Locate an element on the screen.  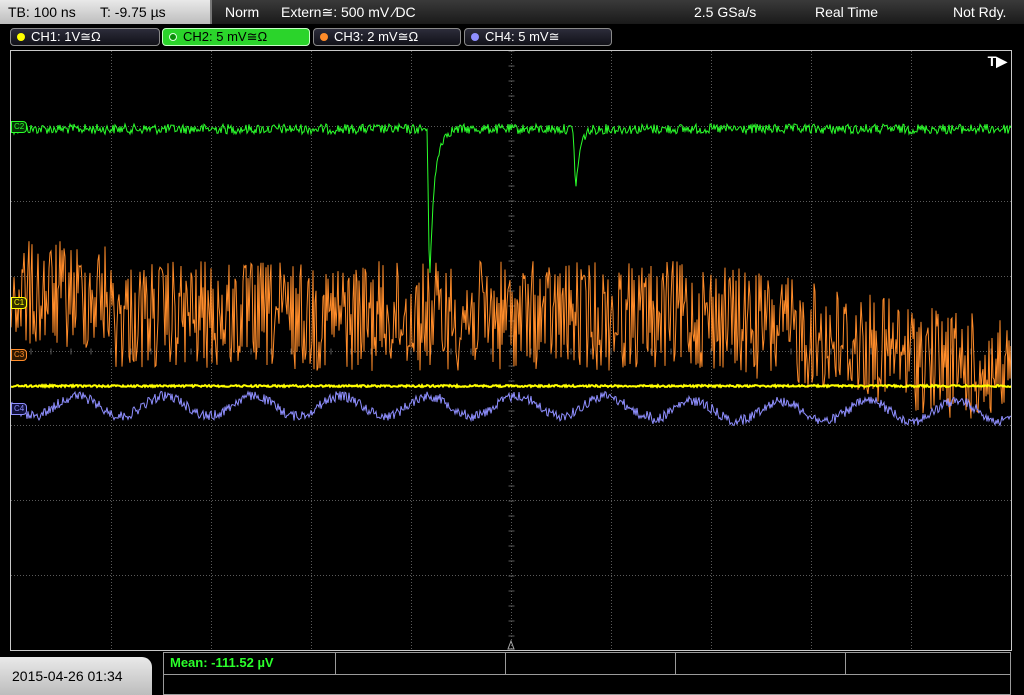
ch2-label: CH2: 5 mV≅Ω is located at coordinates (225, 36).